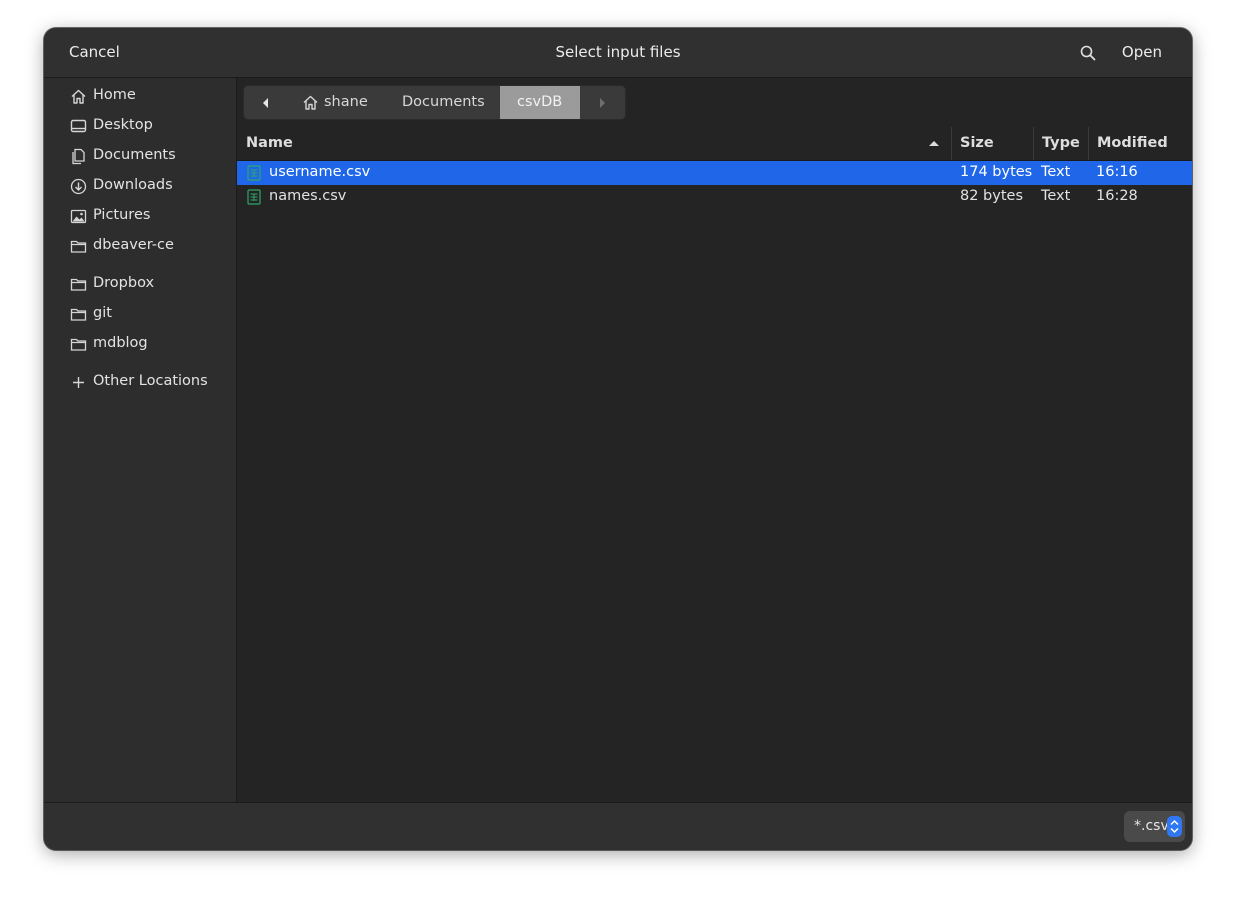  What do you see at coordinates (78, 382) in the screenshot?
I see `plus-icon` at bounding box center [78, 382].